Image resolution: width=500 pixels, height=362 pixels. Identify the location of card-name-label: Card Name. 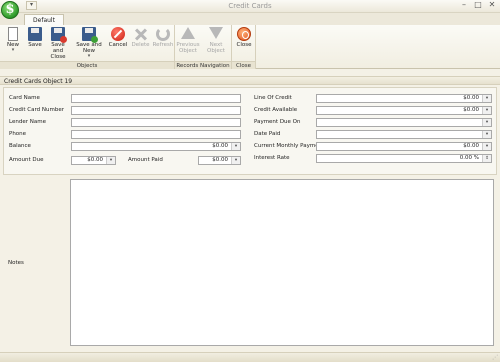
(24, 98).